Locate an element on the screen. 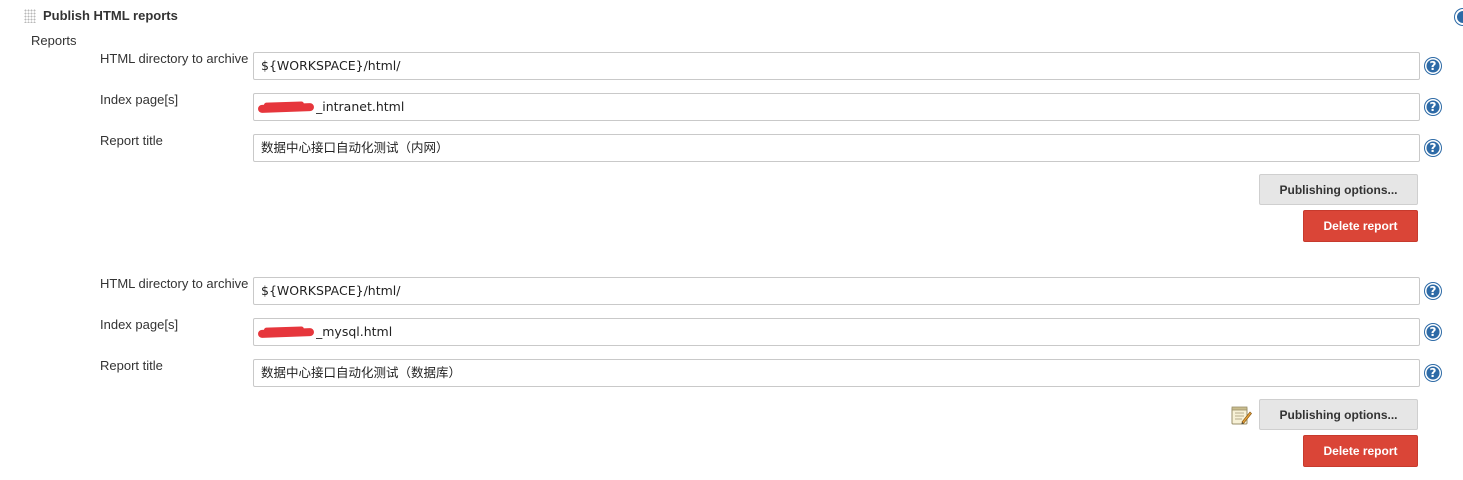 Image resolution: width=1463 pixels, height=480 pixels. reports-label: Reports is located at coordinates (54, 40).